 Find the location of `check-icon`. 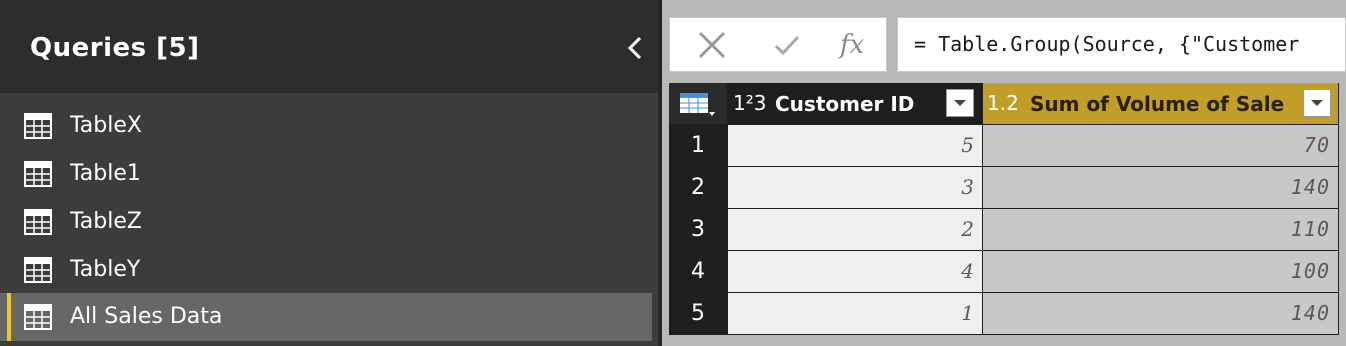

check-icon is located at coordinates (787, 45).